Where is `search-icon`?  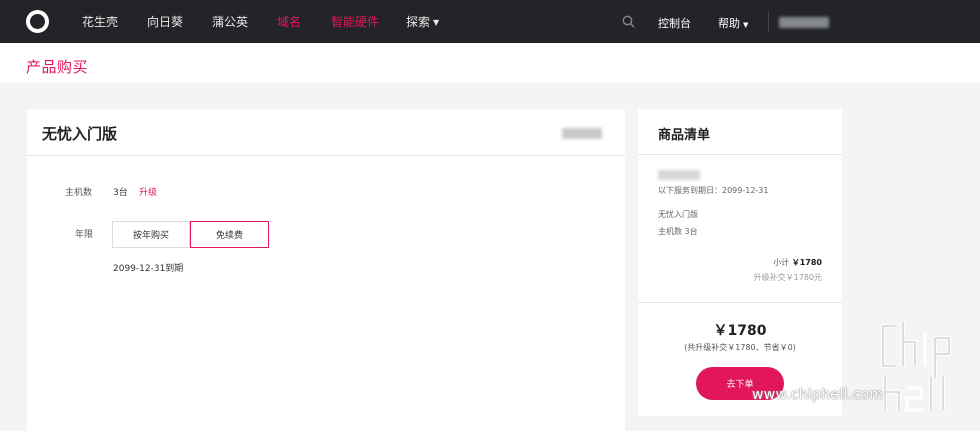 search-icon is located at coordinates (628, 21).